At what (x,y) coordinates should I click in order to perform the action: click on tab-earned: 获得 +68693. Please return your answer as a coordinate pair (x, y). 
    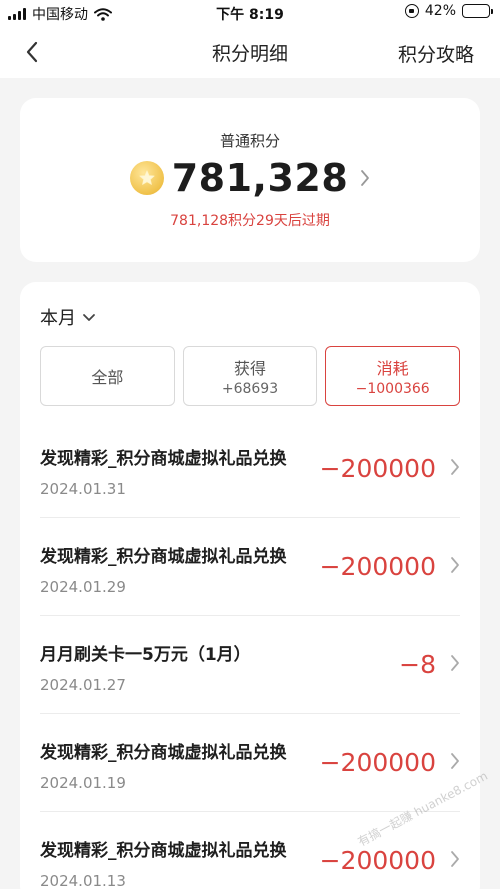
    Looking at the image, I should click on (250, 376).